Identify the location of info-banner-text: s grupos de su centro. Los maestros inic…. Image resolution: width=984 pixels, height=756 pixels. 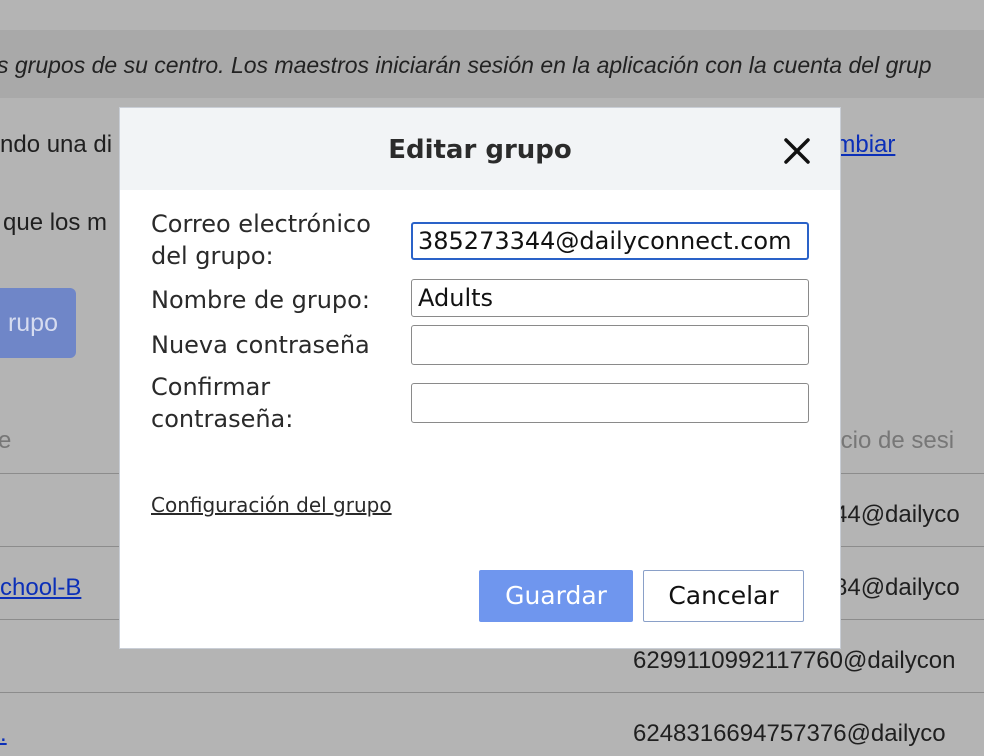
(466, 65).